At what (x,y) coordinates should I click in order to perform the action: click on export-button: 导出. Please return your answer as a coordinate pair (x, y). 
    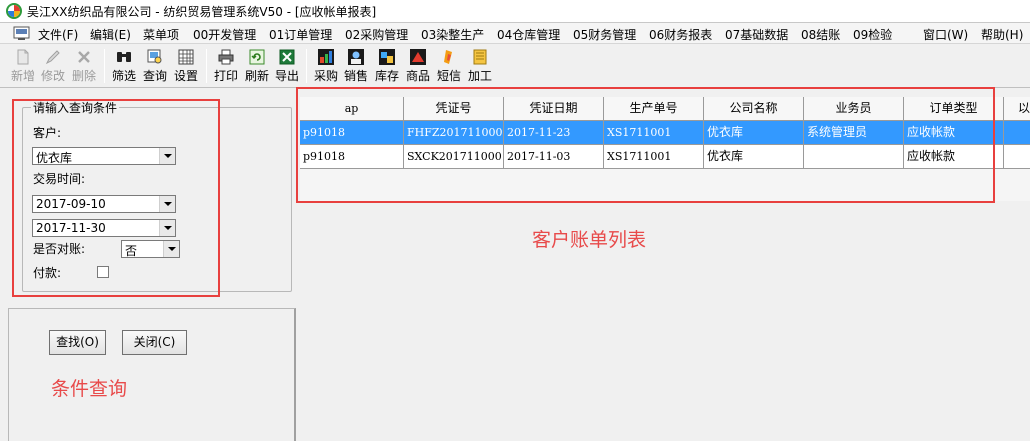
    Looking at the image, I should click on (287, 67).